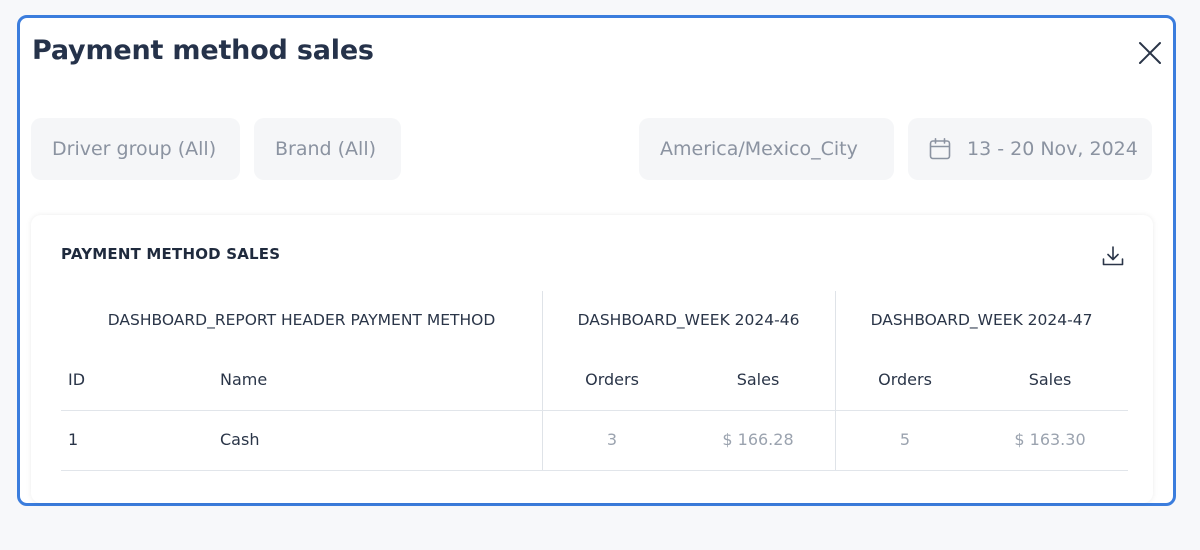 This screenshot has width=1200, height=550. I want to click on column-header-orders-47: Orders, so click(905, 379).